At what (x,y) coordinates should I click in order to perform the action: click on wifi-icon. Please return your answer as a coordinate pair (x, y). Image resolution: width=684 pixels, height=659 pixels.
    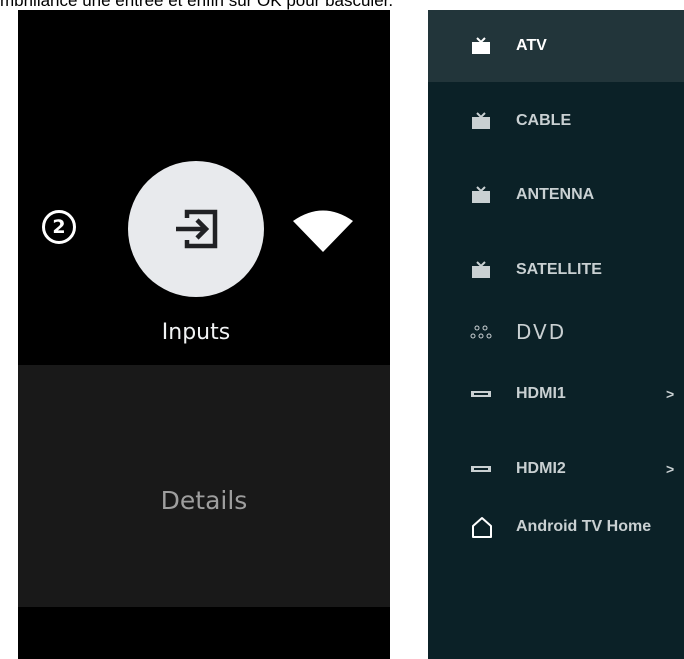
    Looking at the image, I should click on (323, 230).